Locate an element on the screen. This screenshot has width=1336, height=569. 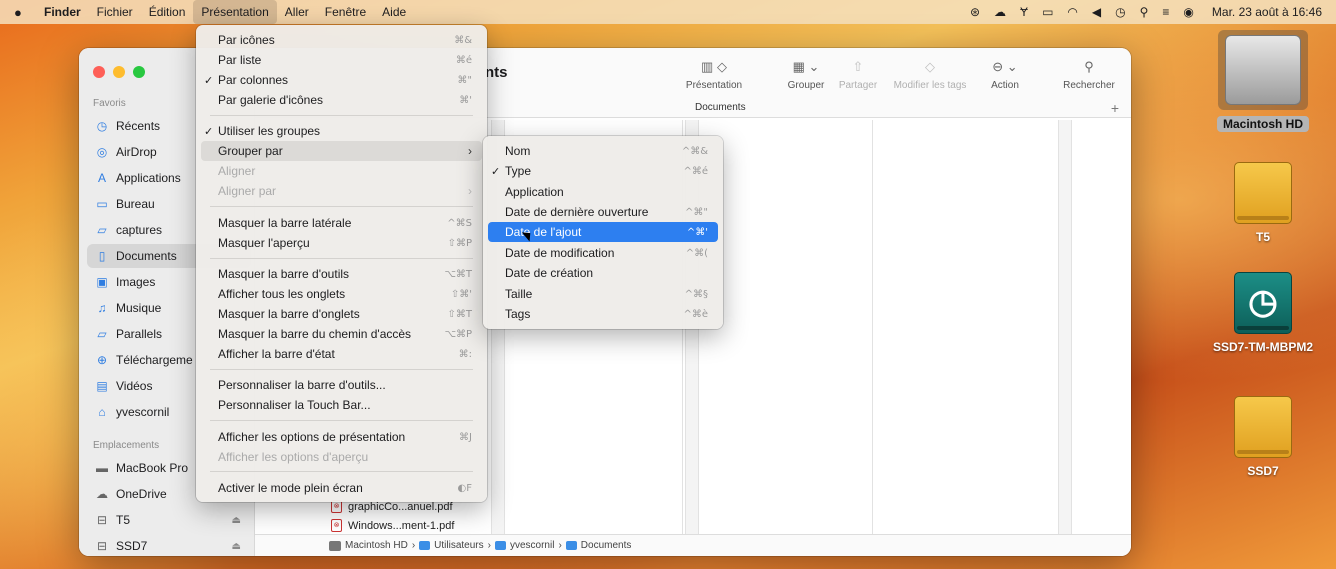
menu-item-options-apercu: Afficher les options d'aperçu is located at coordinates (341, 457).